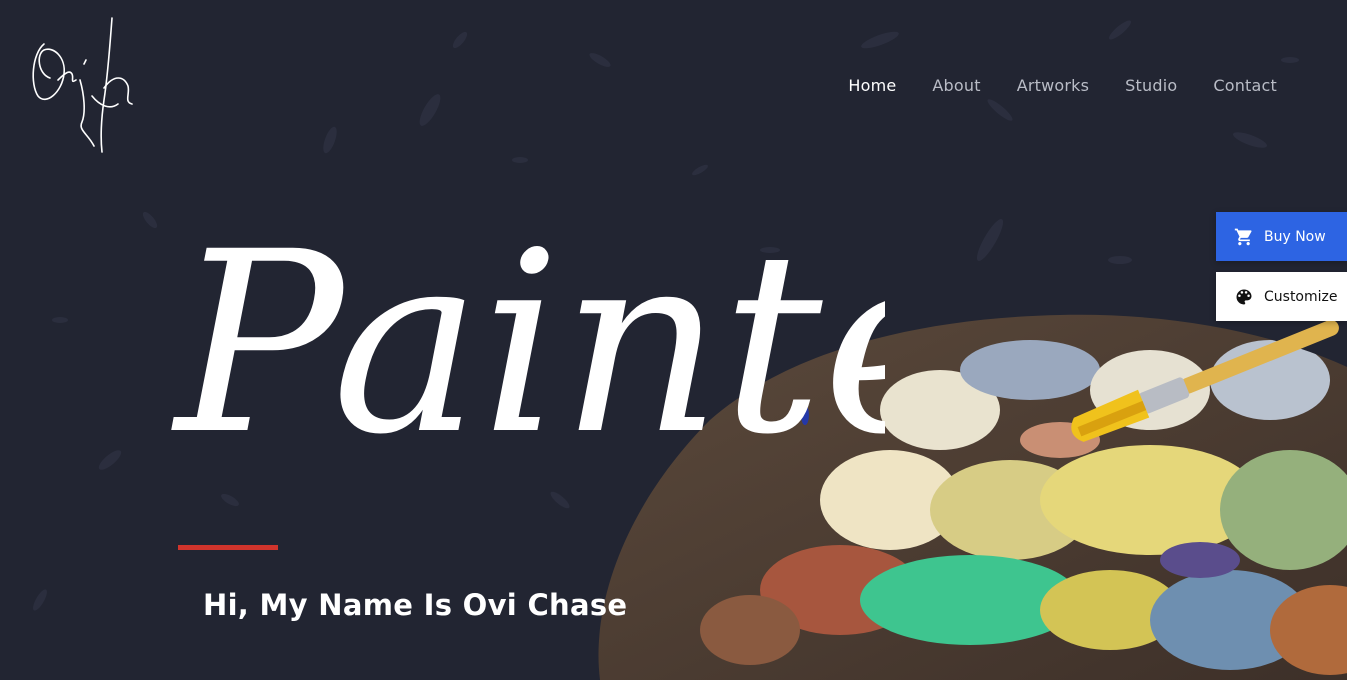 This screenshot has height=680, width=1347. I want to click on nav-contact: Contact, so click(1245, 86).